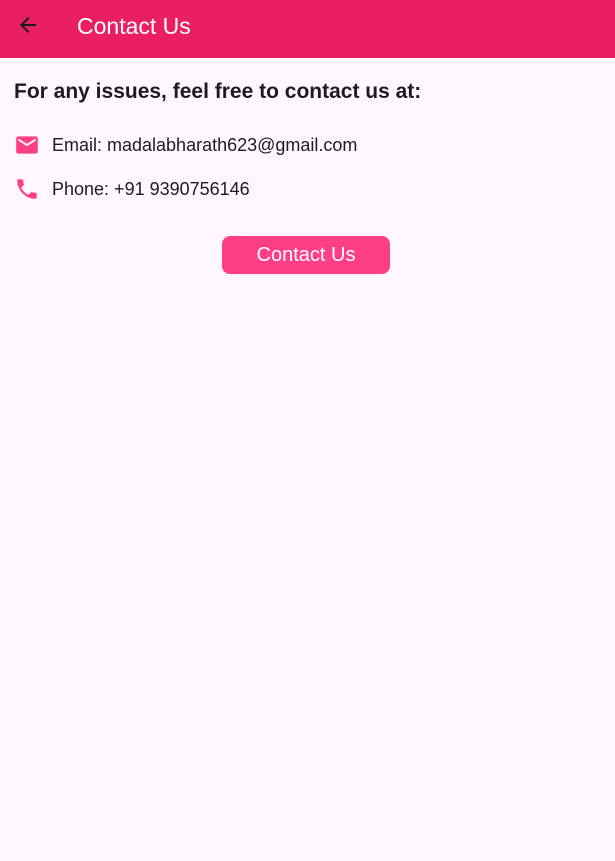 This screenshot has width=615, height=861. What do you see at coordinates (307, 29) in the screenshot?
I see `app-bar: Contact Us` at bounding box center [307, 29].